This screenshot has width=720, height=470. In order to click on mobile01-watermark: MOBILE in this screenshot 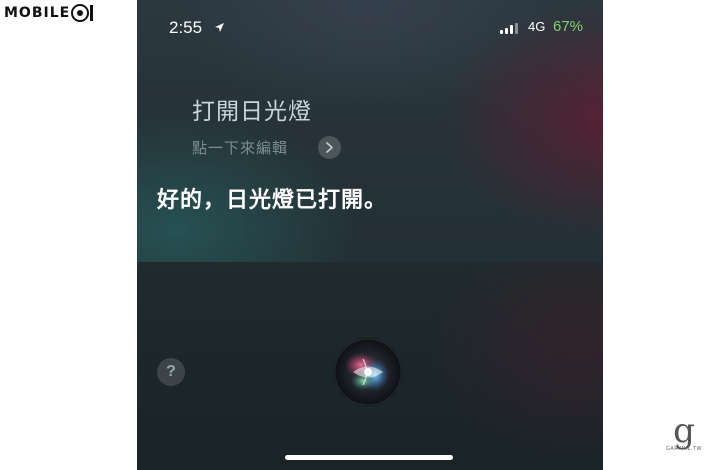, I will do `click(50, 13)`.